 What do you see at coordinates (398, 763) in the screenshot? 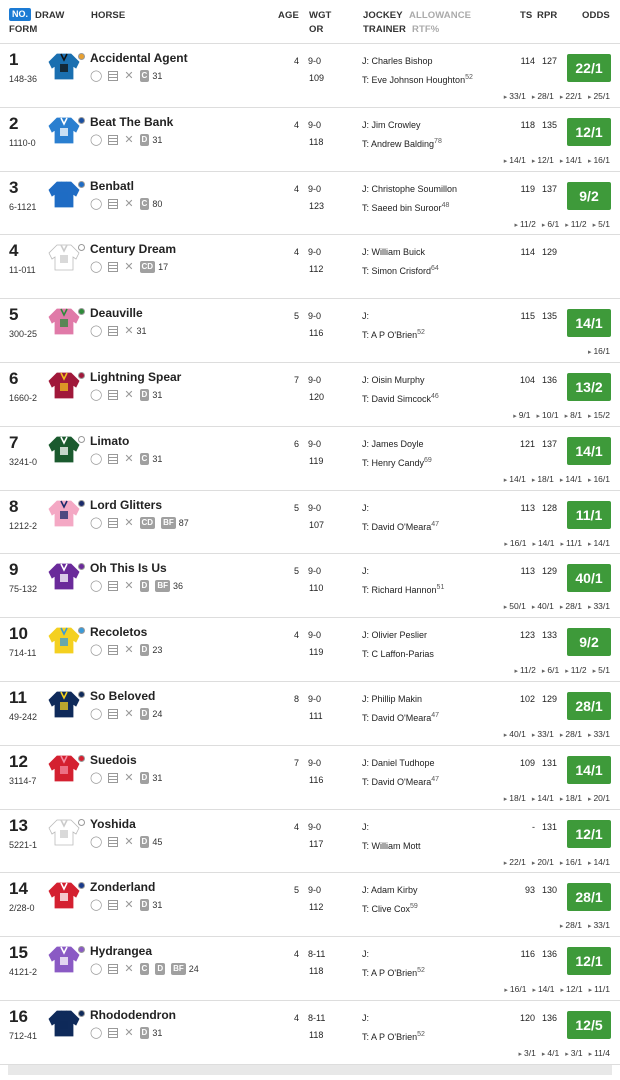
I see `jockey-link: J: Daniel Tudhope` at bounding box center [398, 763].